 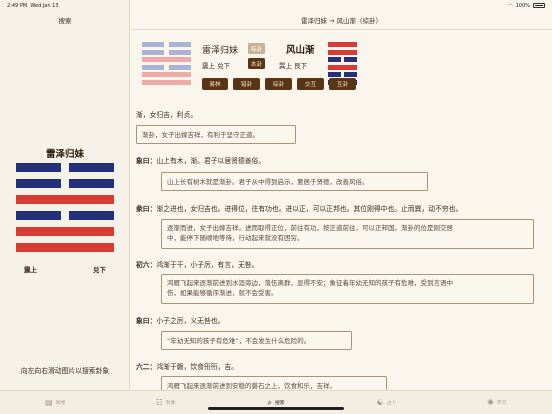 What do you see at coordinates (44, 5) in the screenshot?
I see `status-date: Wed Jan 13` at bounding box center [44, 5].